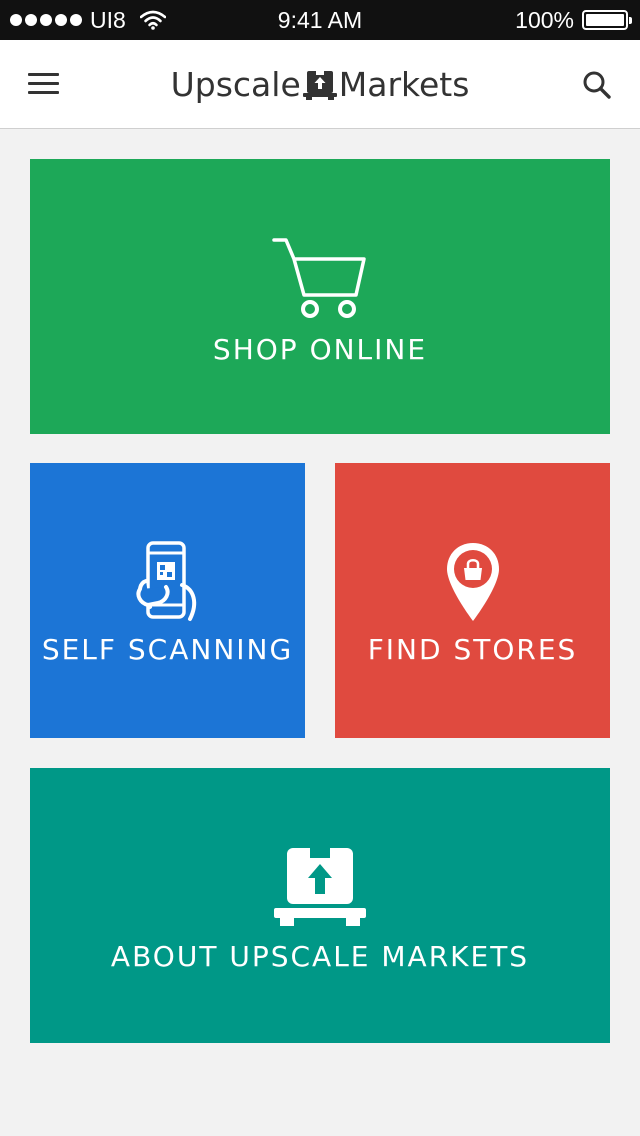 The height and width of the screenshot is (1136, 640). Describe the element at coordinates (167, 649) in the screenshot. I see `self-scanning-label: SELF SCANNING` at that location.